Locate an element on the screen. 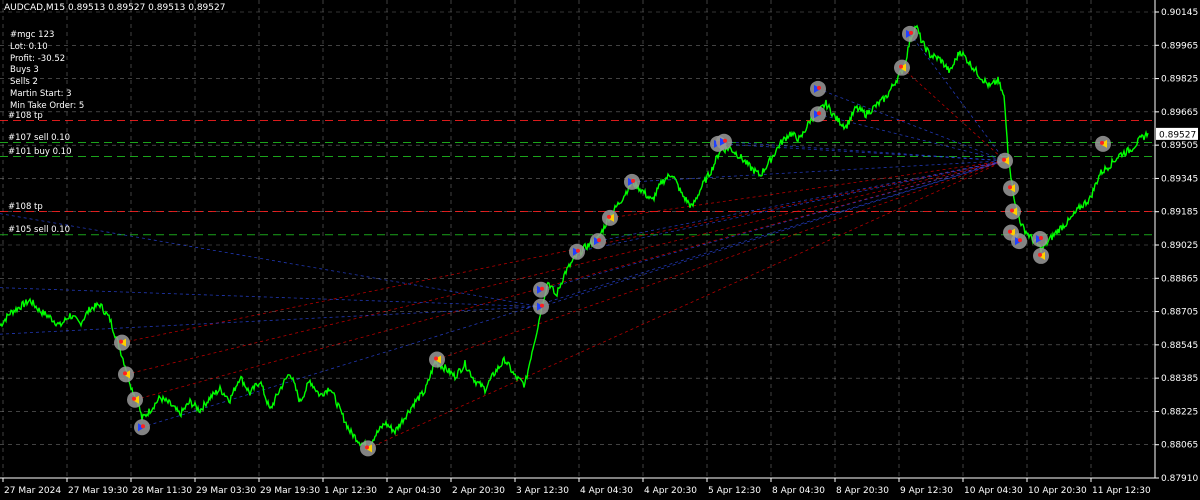  level-label-buy101: #101 buy 0.10 is located at coordinates (40, 151).